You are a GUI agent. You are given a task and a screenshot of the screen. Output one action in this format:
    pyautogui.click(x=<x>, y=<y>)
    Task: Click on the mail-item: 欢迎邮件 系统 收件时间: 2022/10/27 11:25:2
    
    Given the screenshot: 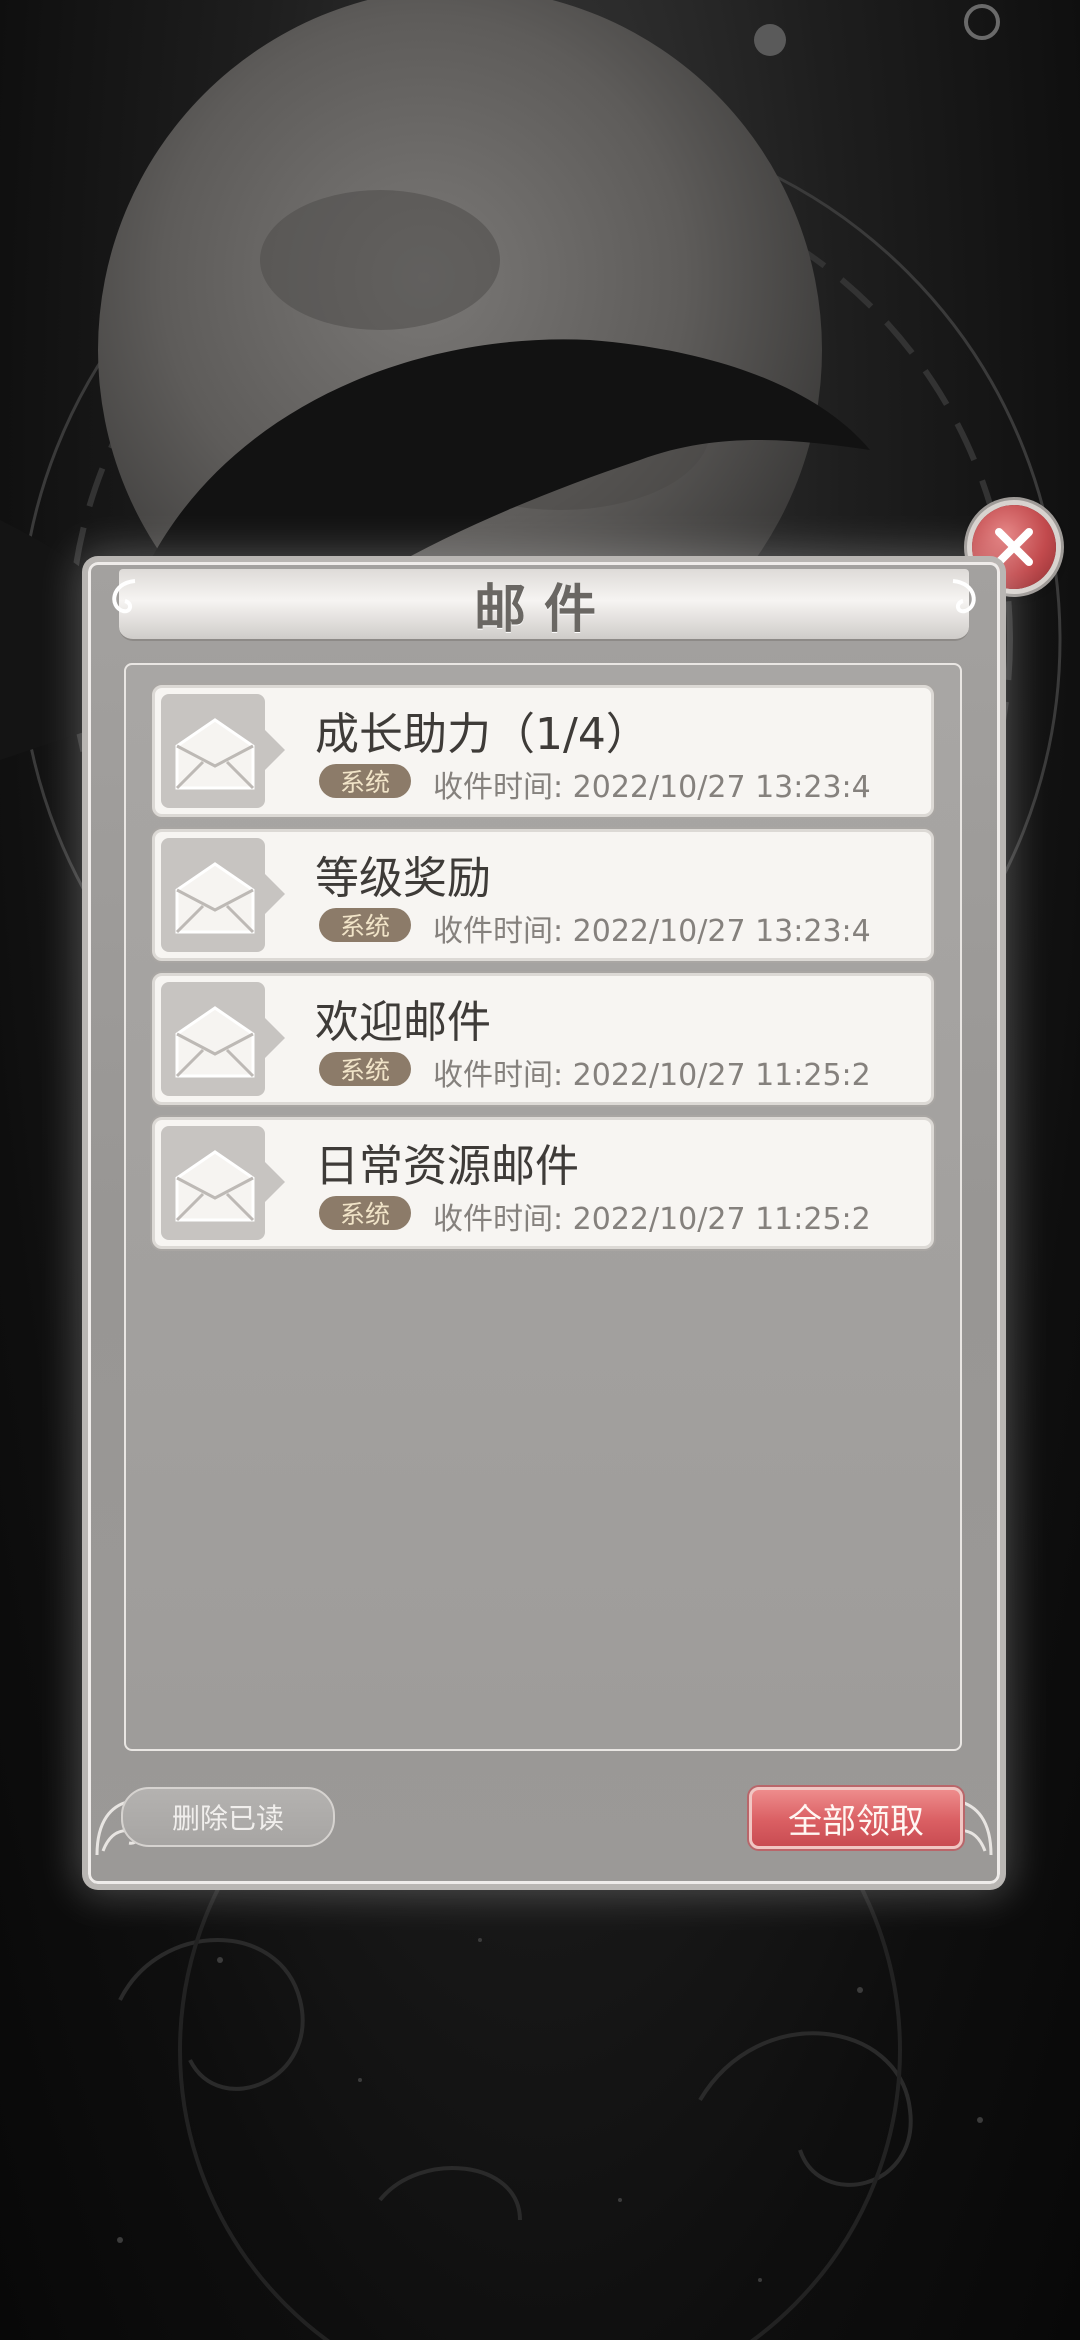 What is the action you would take?
    pyautogui.click(x=543, y=1039)
    